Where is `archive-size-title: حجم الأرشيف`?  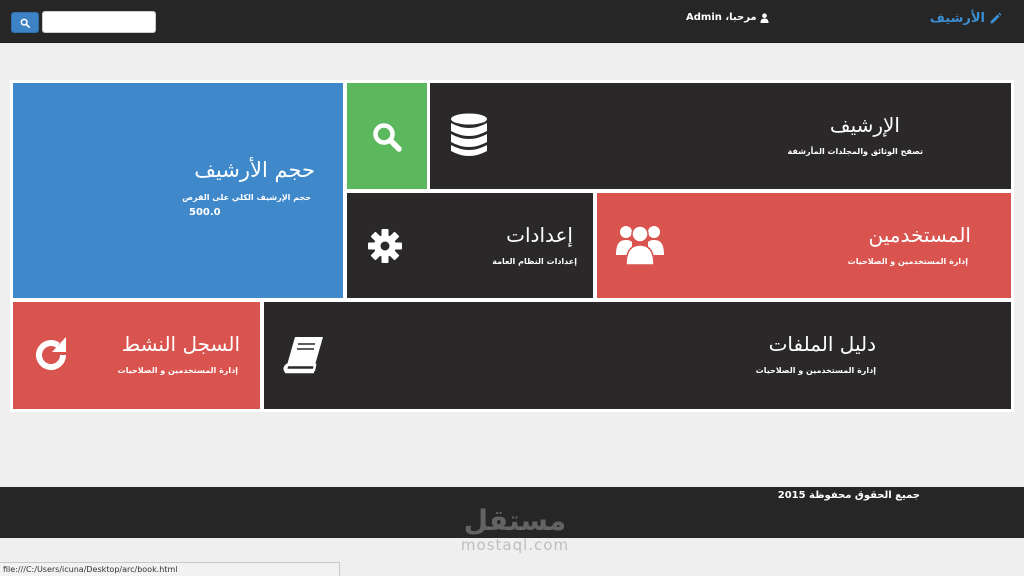
archive-size-title: حجم الأرشيف is located at coordinates (254, 170).